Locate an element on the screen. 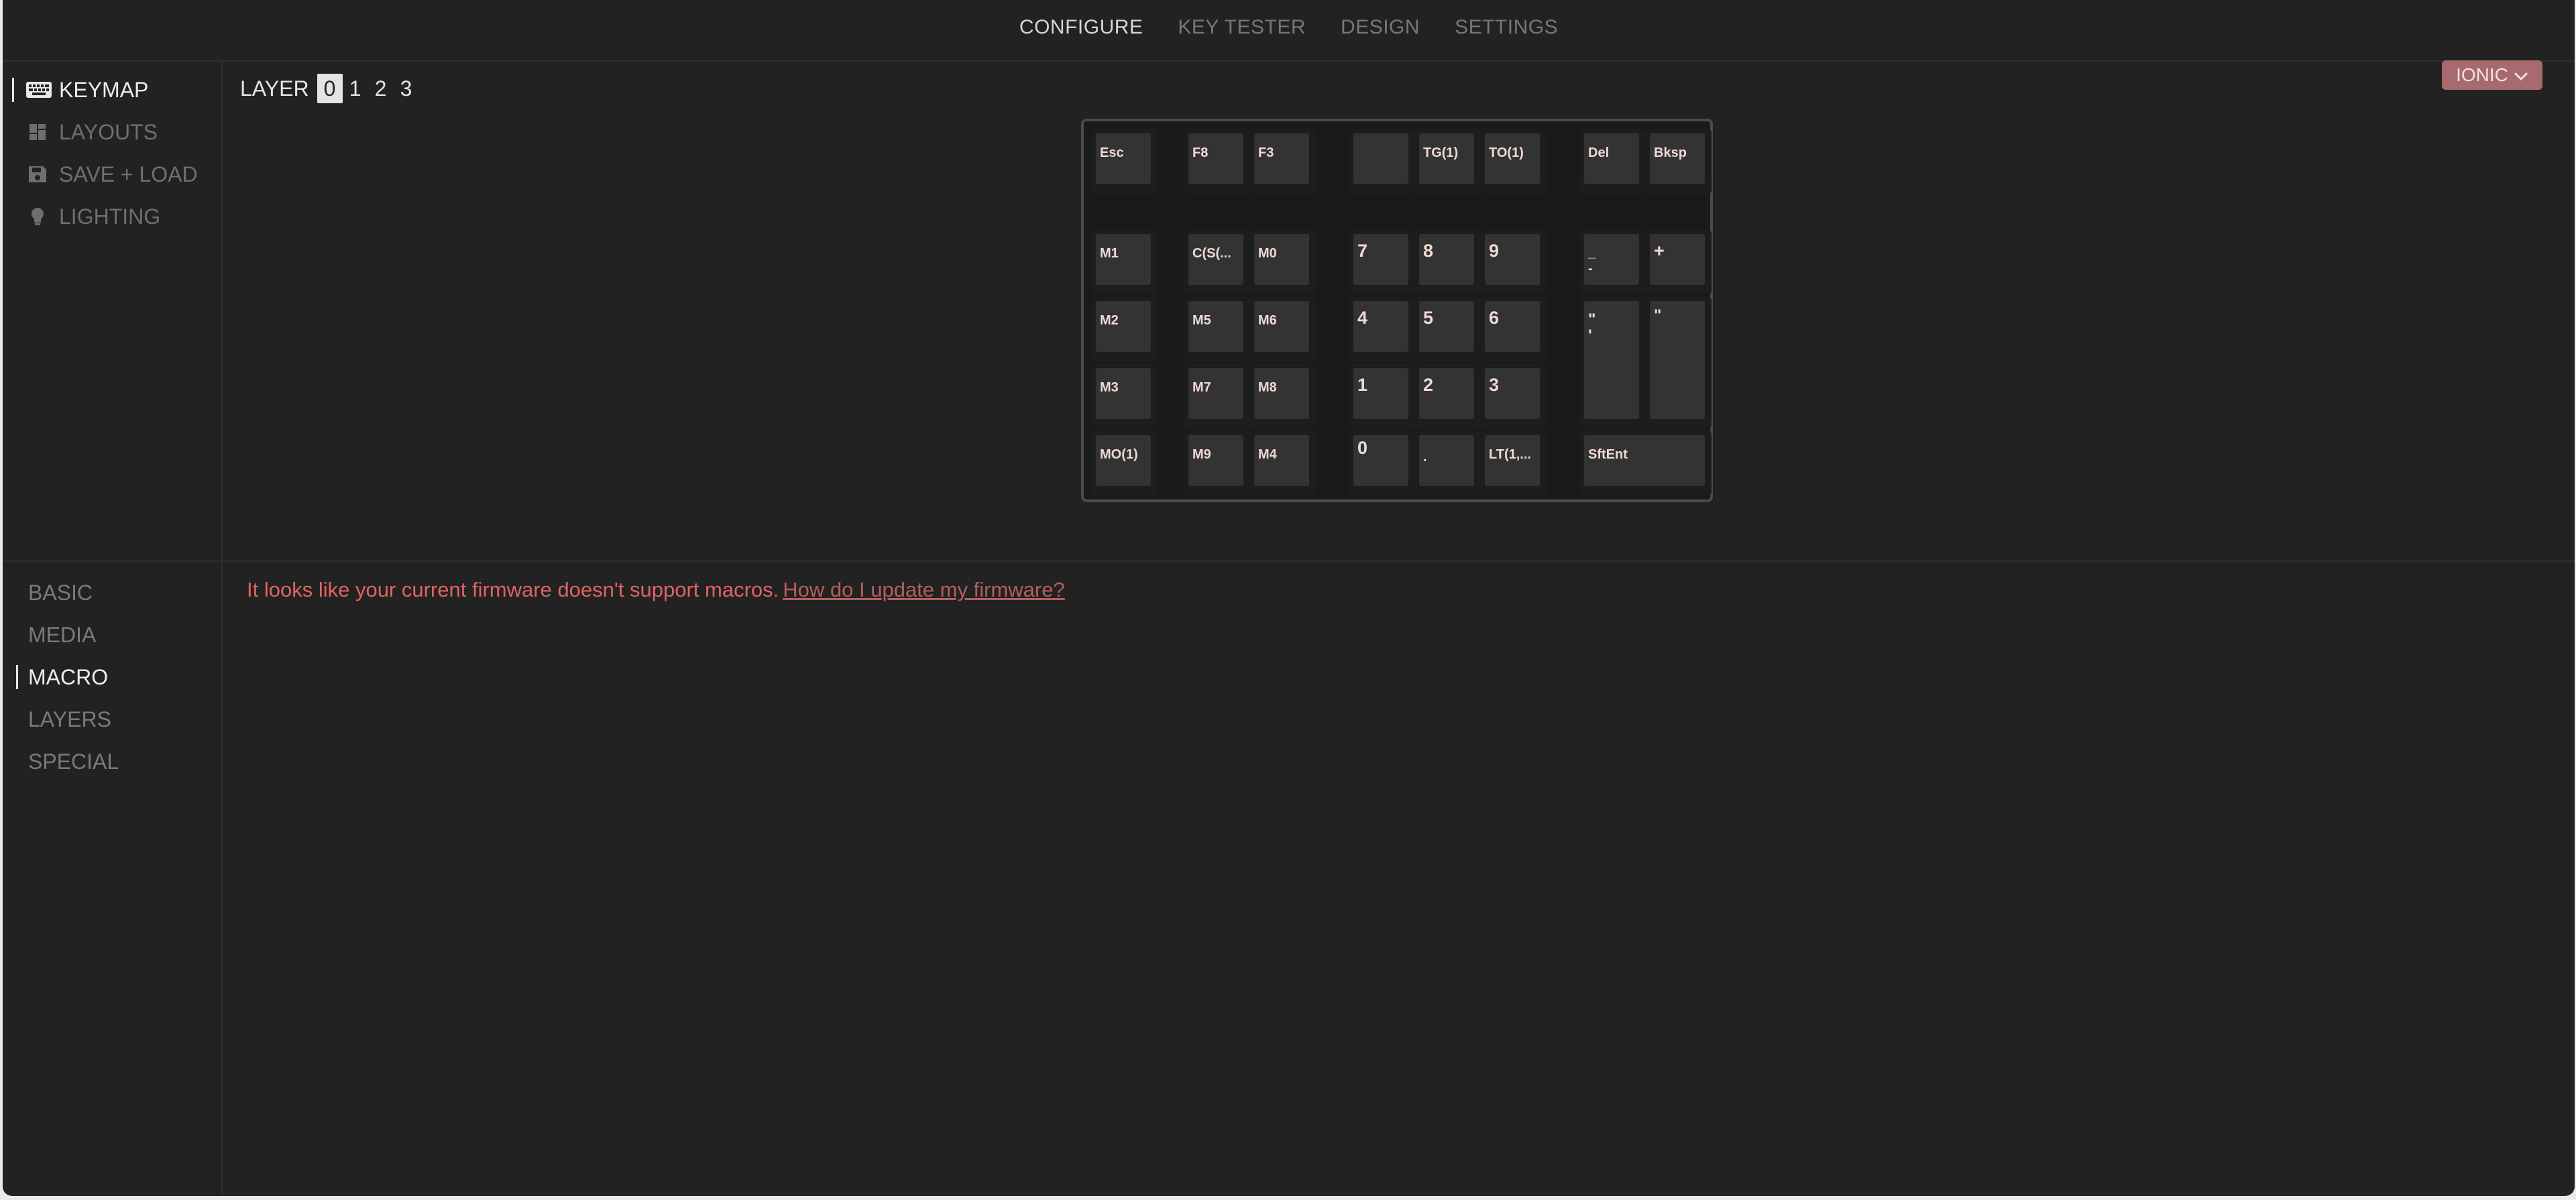 The width and height of the screenshot is (2576, 1200). key: . is located at coordinates (1448, 463).